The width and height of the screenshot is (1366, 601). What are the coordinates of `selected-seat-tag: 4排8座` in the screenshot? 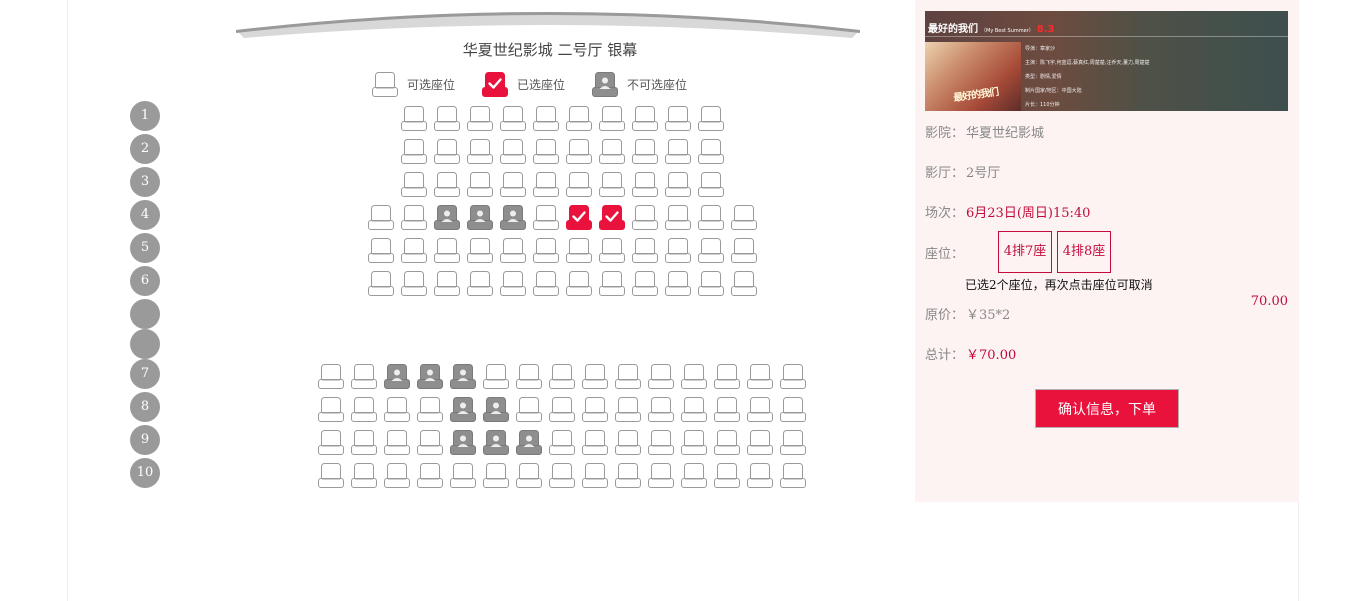 It's located at (1084, 252).